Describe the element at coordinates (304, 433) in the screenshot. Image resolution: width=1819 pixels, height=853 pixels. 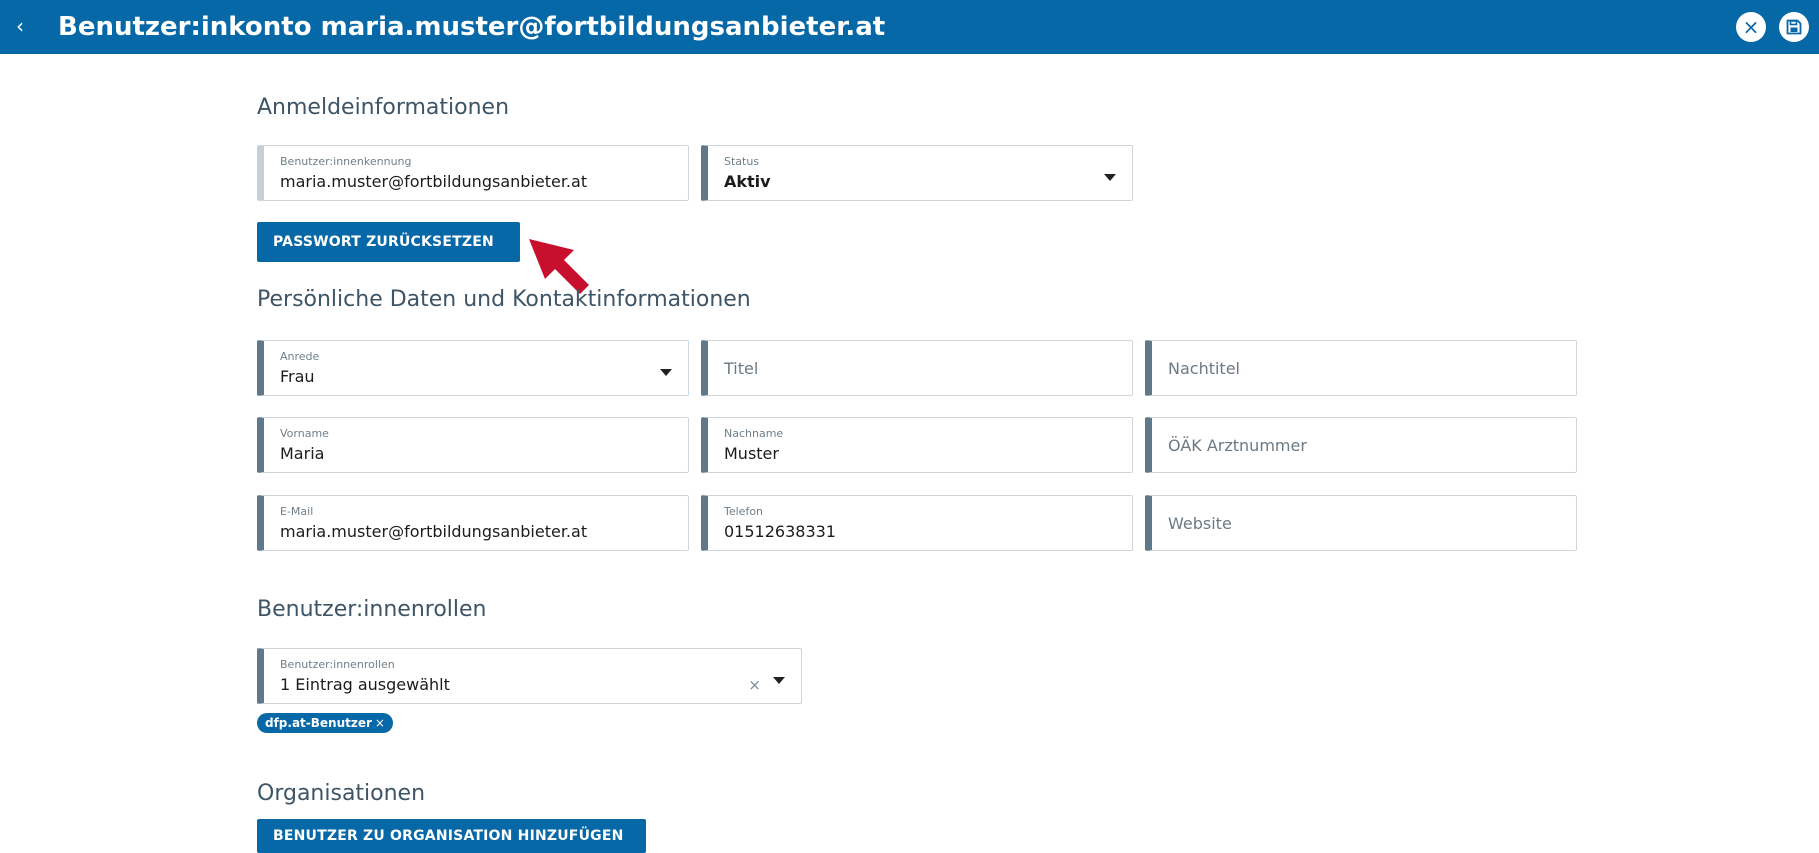
I see `vorname-label: Vorname` at that location.